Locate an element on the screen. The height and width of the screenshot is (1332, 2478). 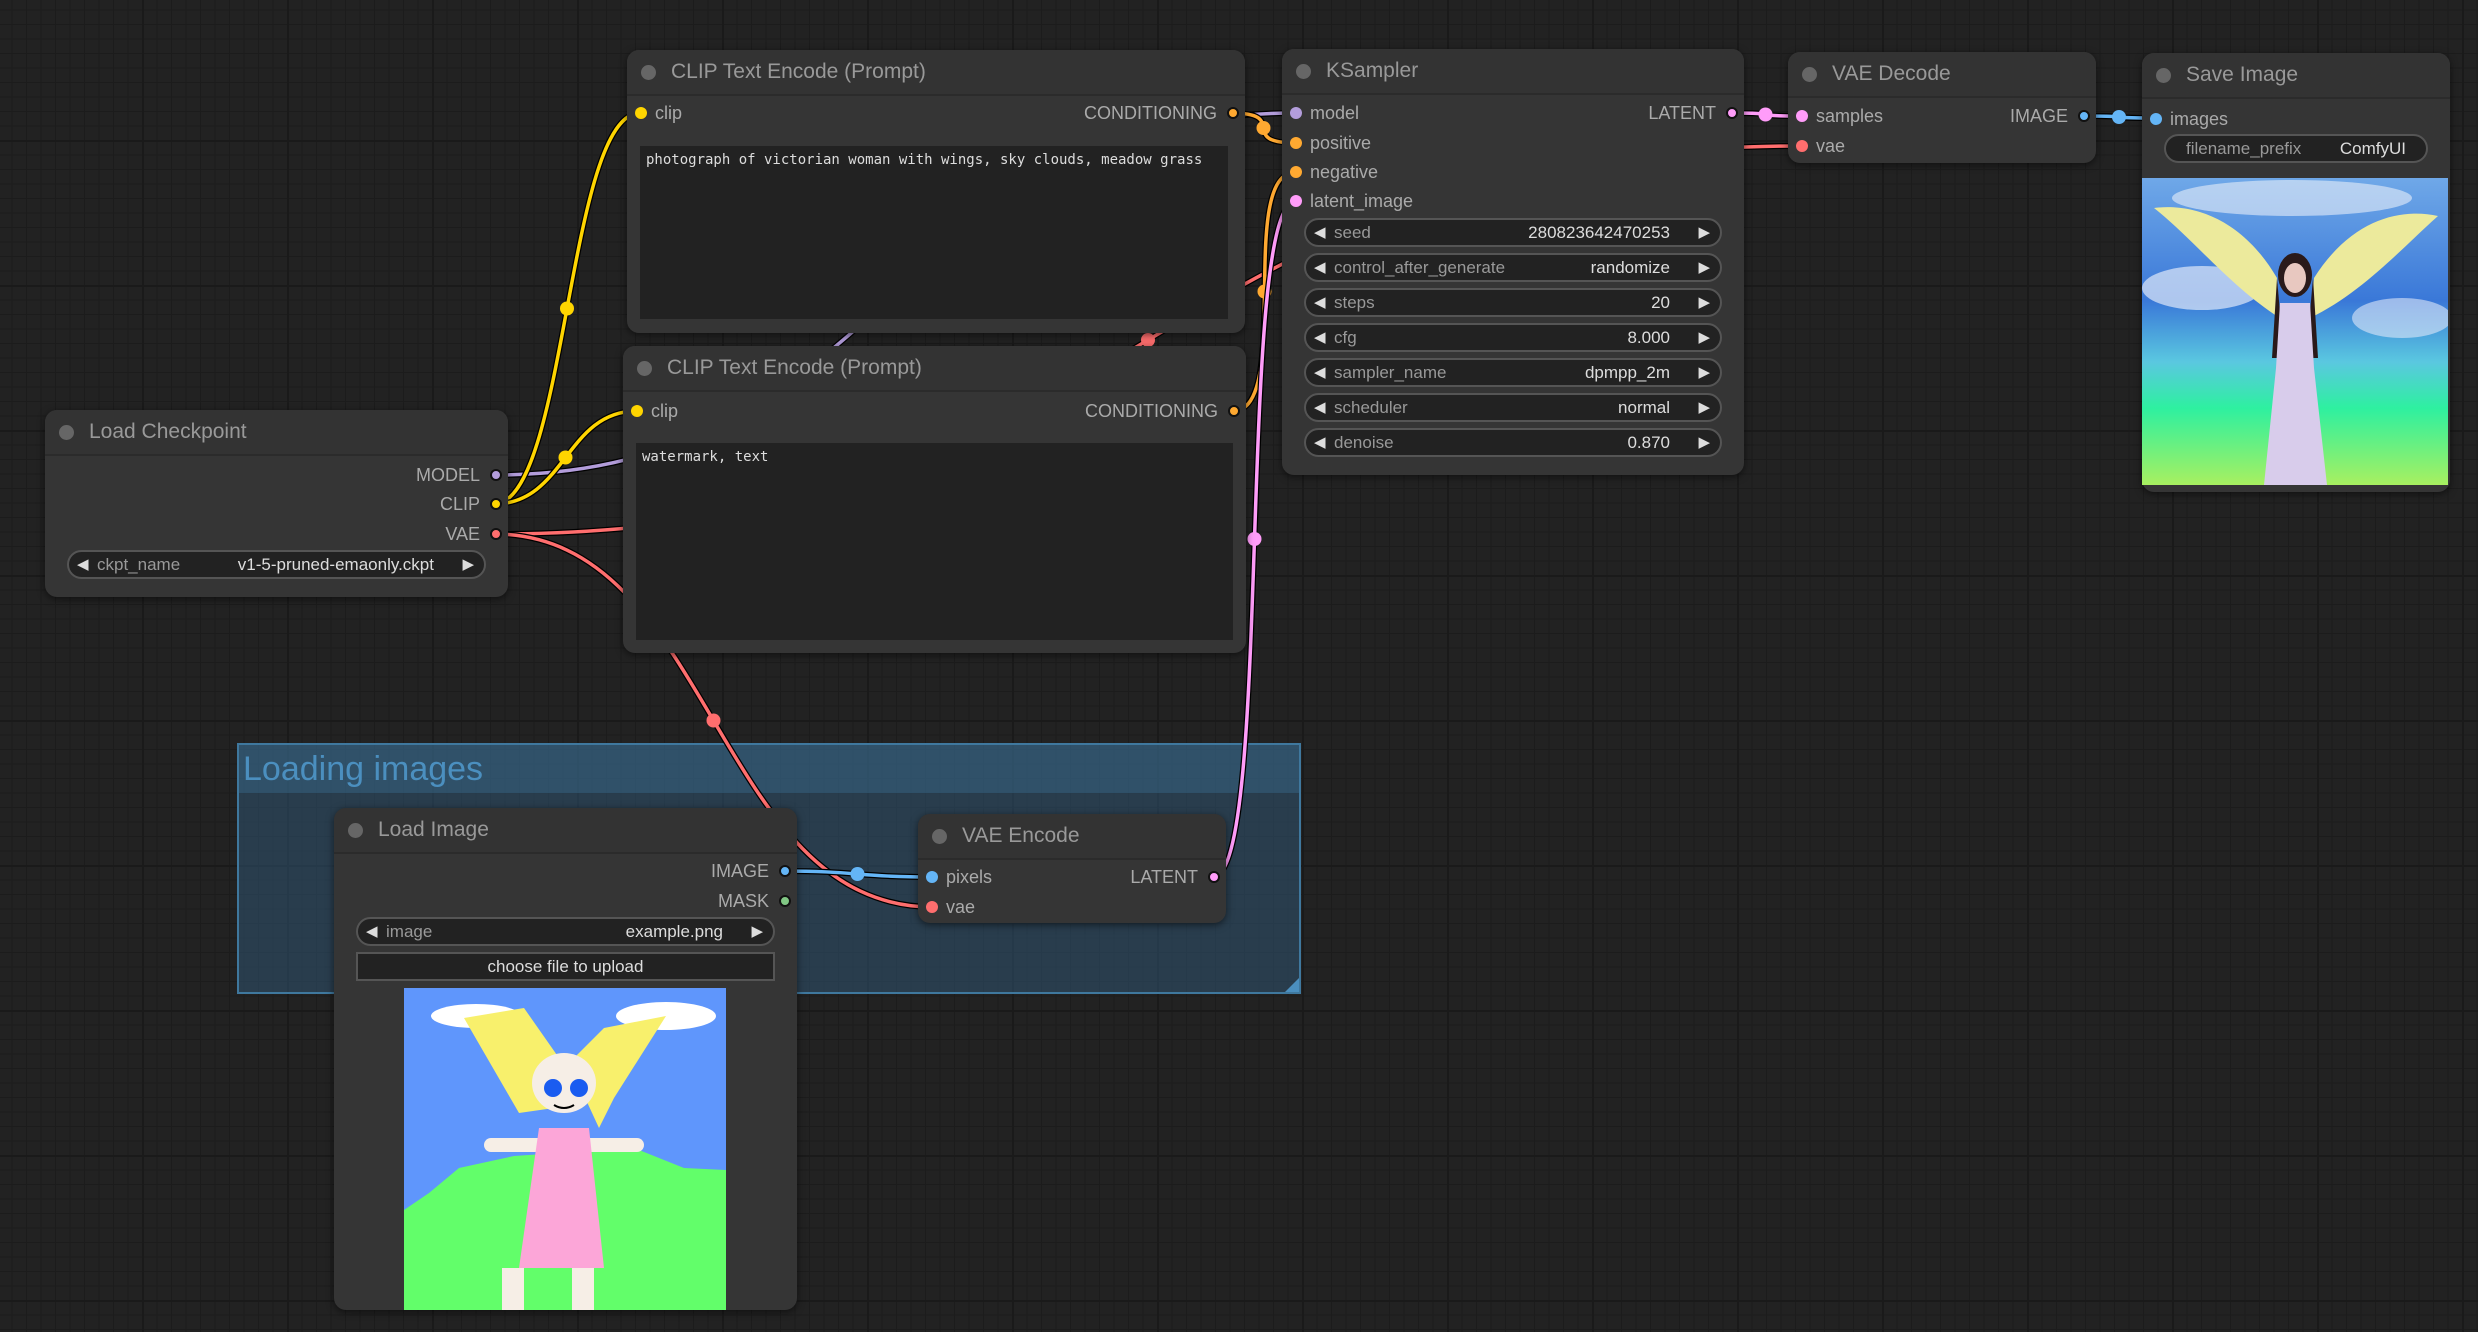
input-samples: samples is located at coordinates (1835, 116).